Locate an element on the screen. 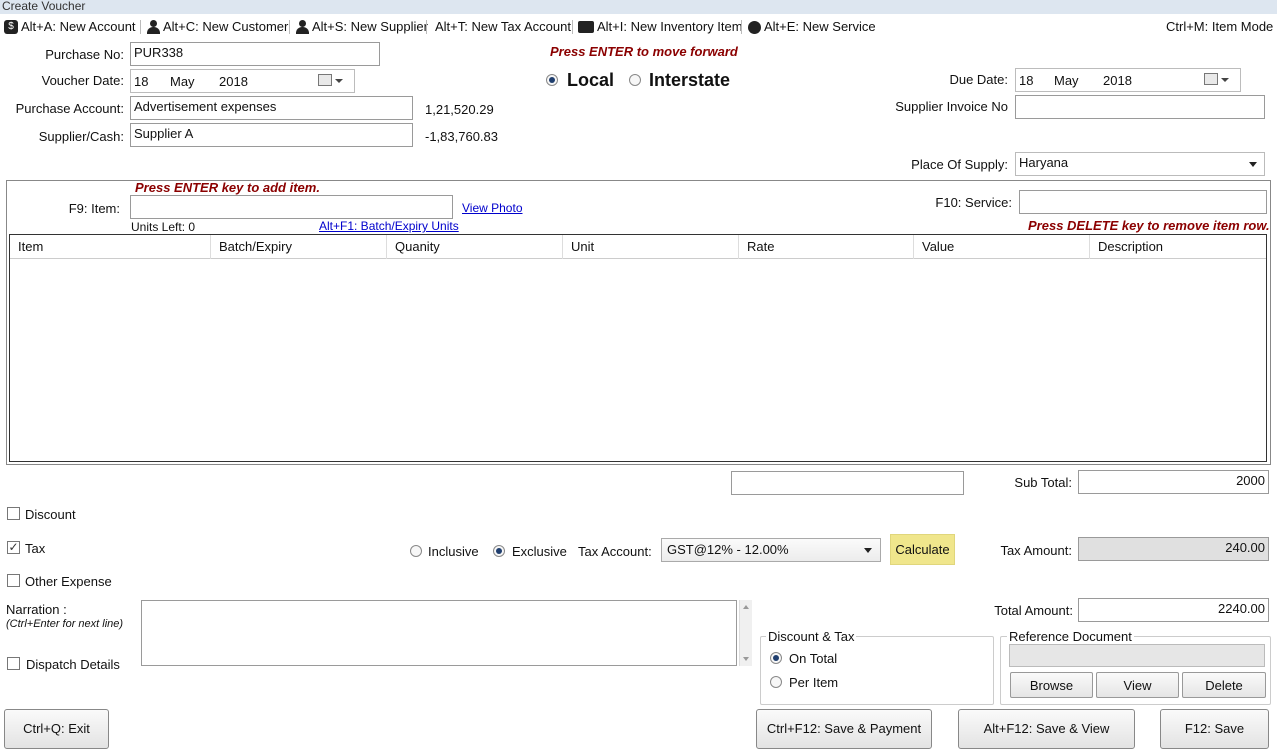  supplier-invoice-input is located at coordinates (1140, 107).